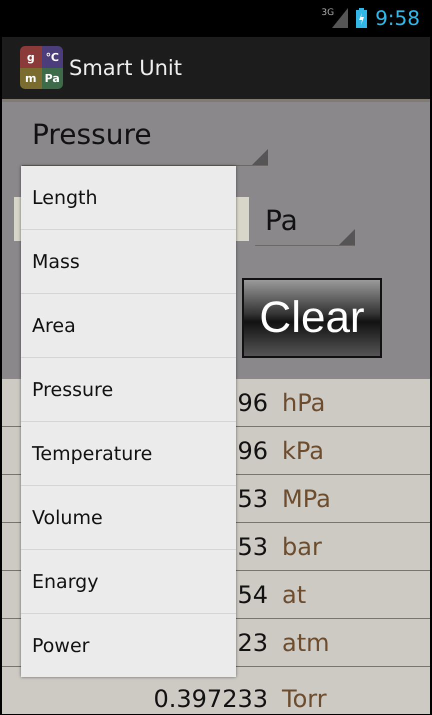  Describe the element at coordinates (128, 454) in the screenshot. I see `dropdown-item: Temperature` at that location.